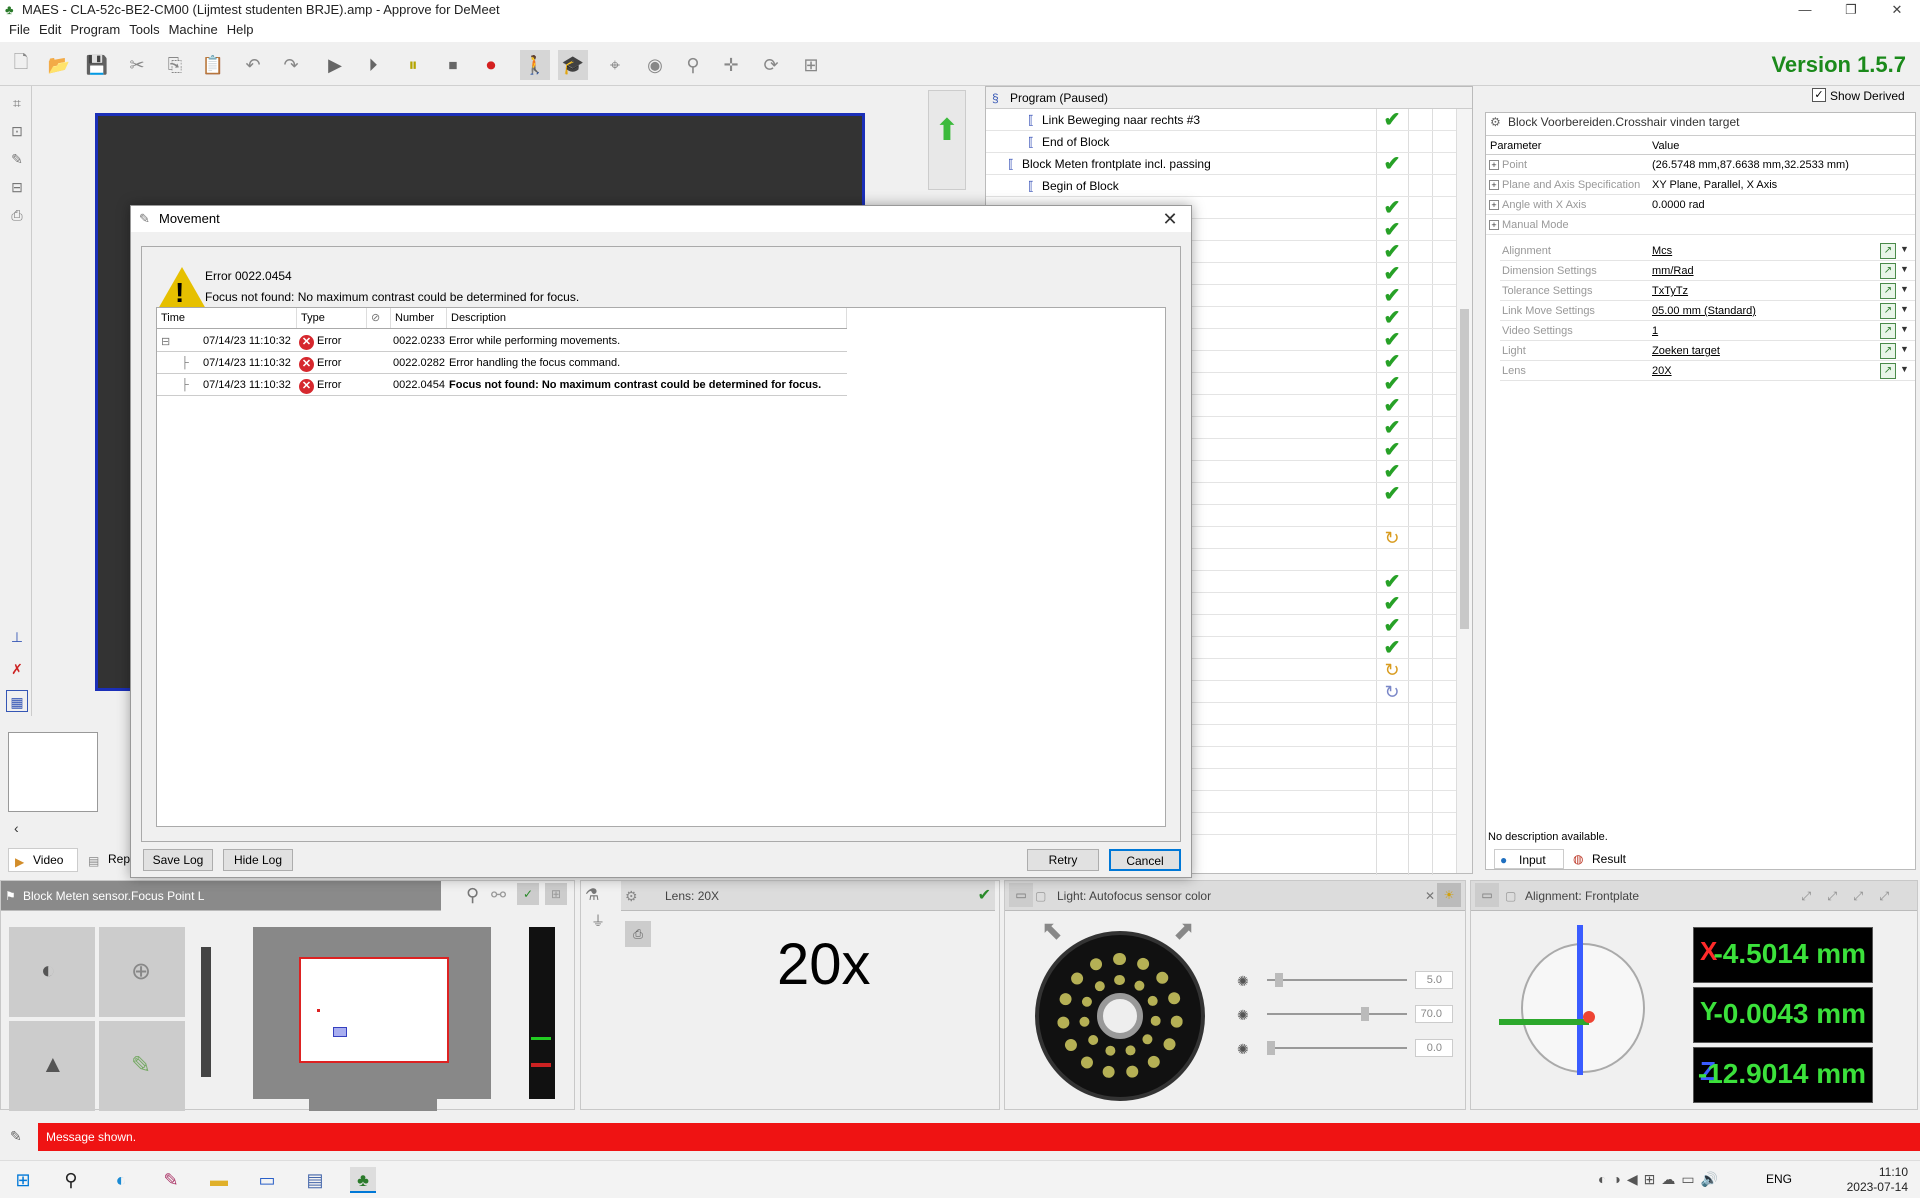 This screenshot has width=1920, height=1198. I want to click on back-slider-track, so click(1337, 1048).